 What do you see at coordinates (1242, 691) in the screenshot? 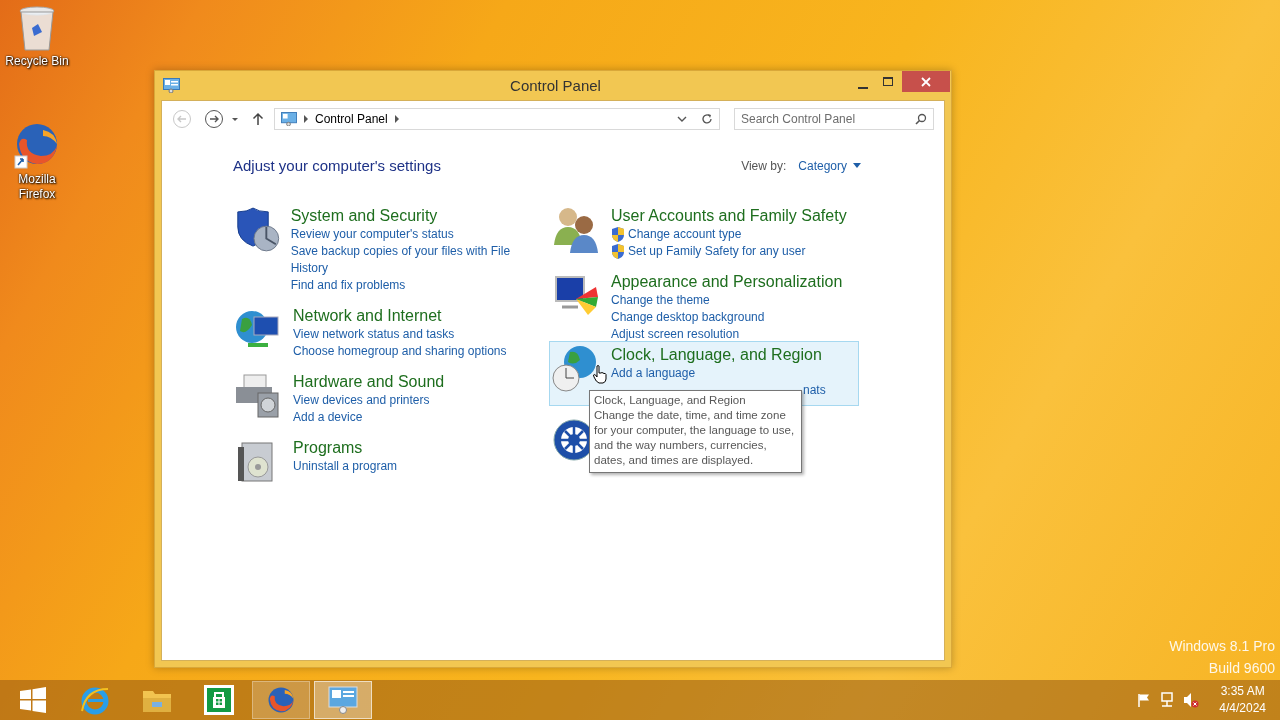
I see `time-text: 3:35 AM` at bounding box center [1242, 691].